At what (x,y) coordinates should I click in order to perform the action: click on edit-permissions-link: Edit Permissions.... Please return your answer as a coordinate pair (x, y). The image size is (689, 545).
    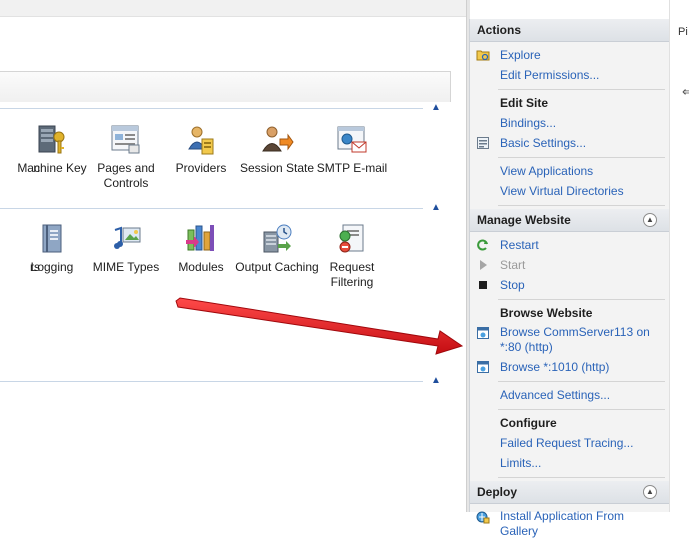
    Looking at the image, I should click on (567, 75).